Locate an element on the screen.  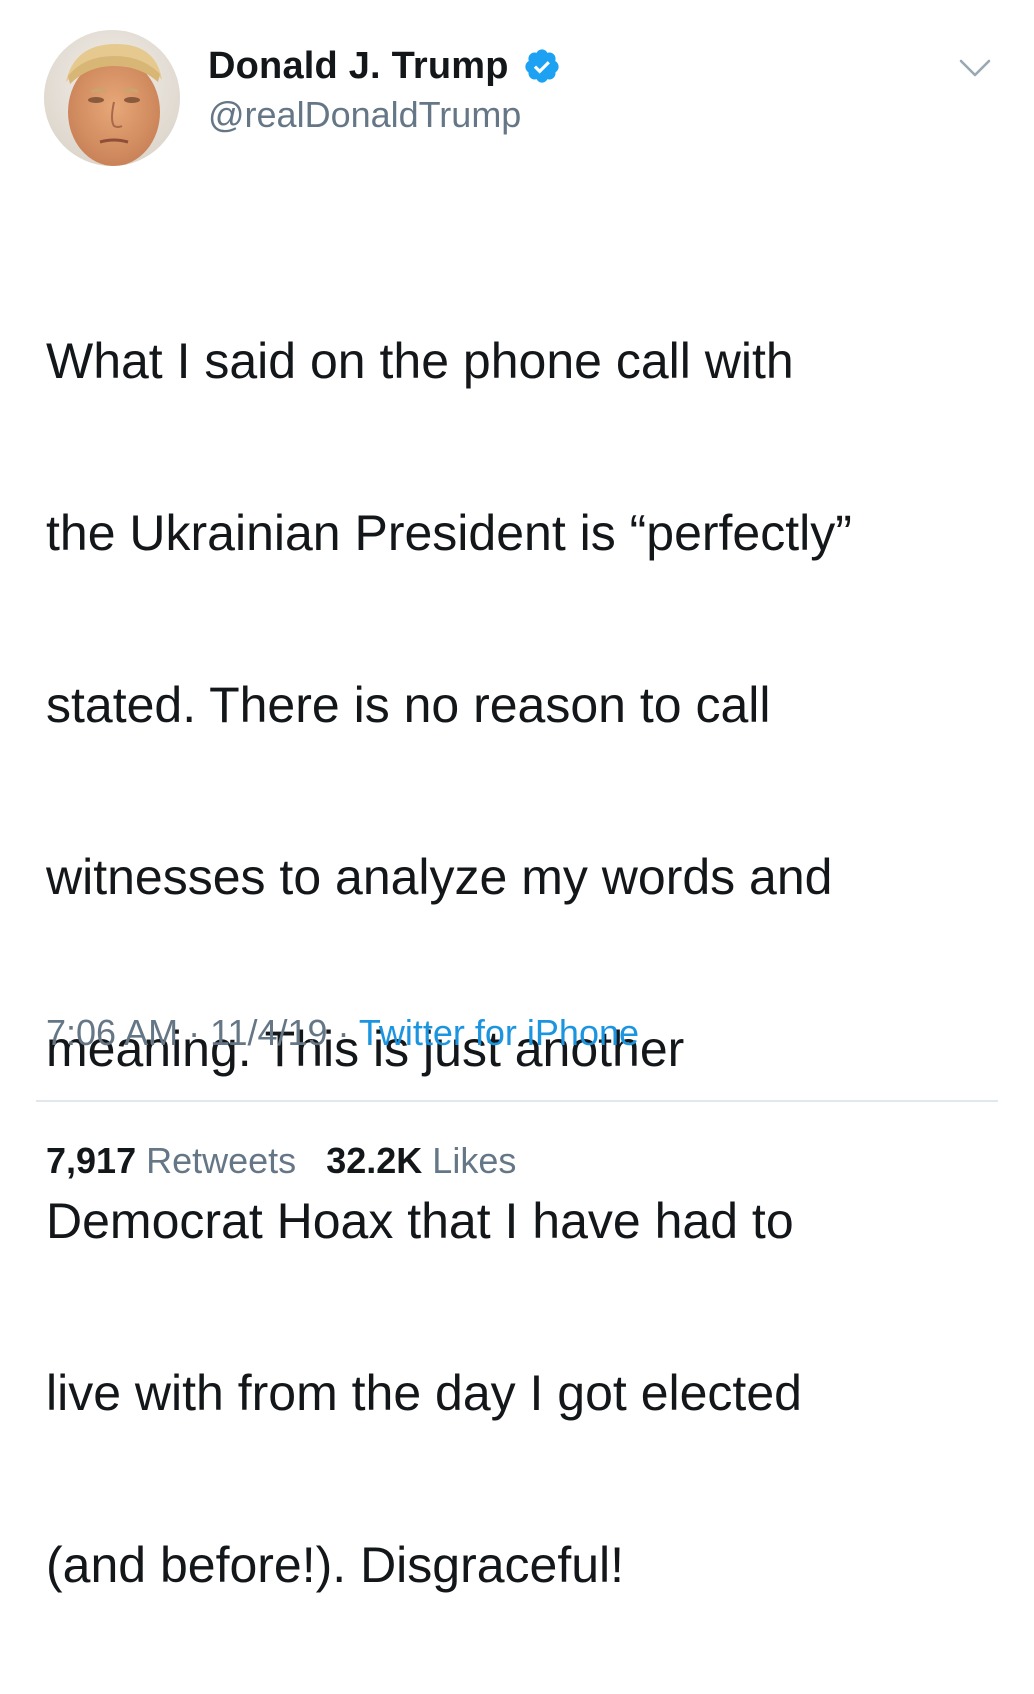
tweet-text-line: live with from the day I got elected is located at coordinates (424, 1393).